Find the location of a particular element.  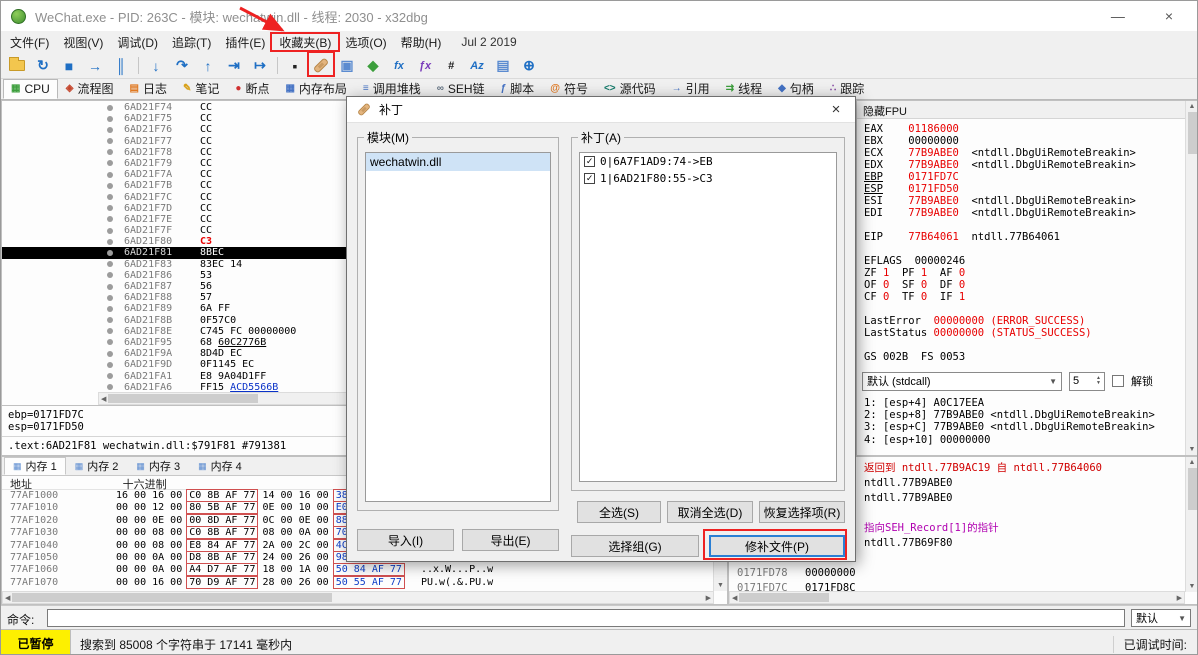

register-row: EDX 77B9ABE0 <ntdll.DbgUiRemoteBreakin> is located at coordinates (1020, 165).